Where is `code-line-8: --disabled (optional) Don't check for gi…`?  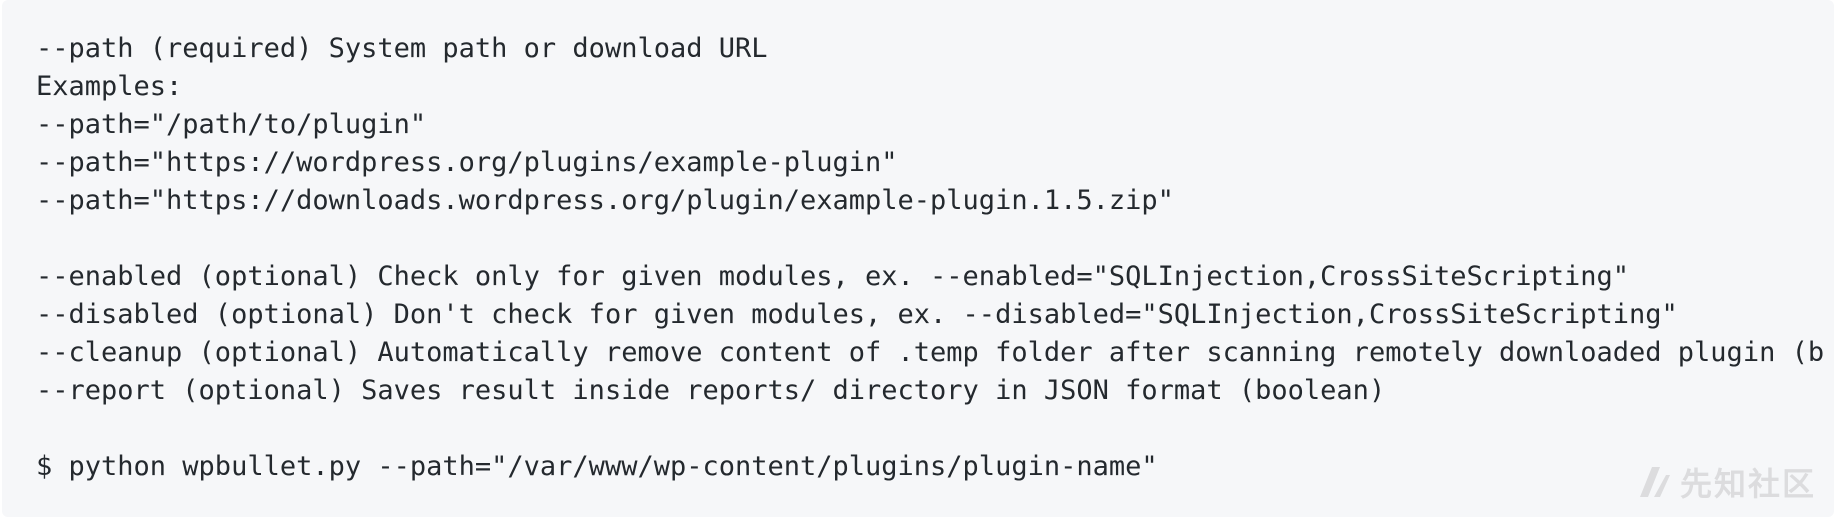 code-line-8: --disabled (optional) Don't check for gi… is located at coordinates (857, 314).